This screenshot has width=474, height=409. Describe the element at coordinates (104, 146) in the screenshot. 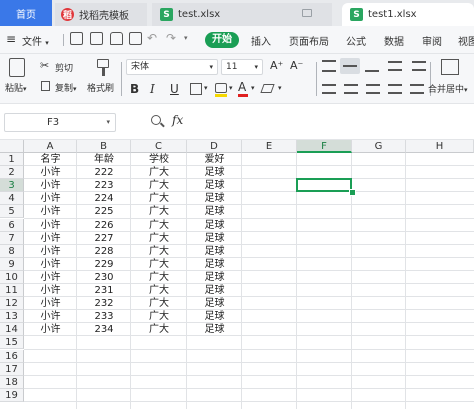

I see `column-header-b: B` at that location.